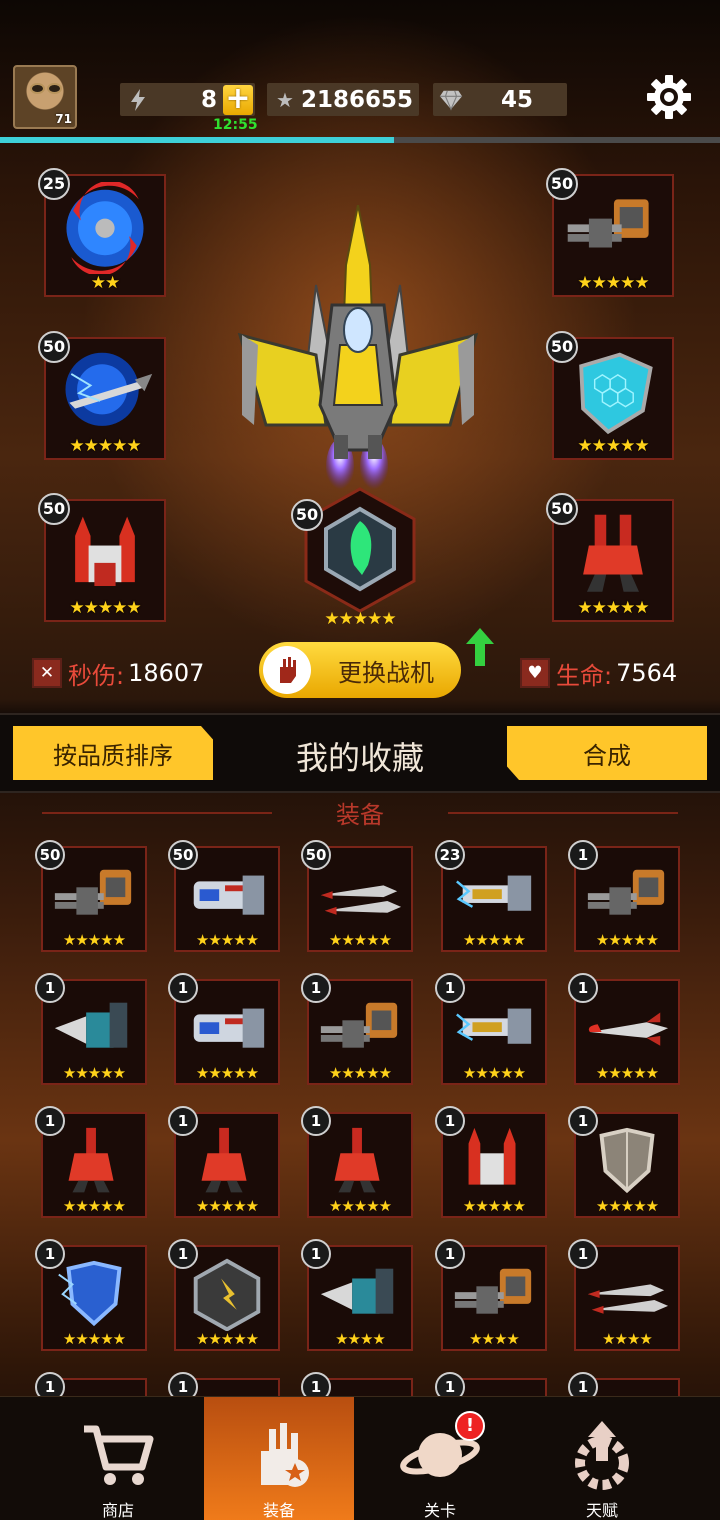  I want to click on equipment-icon, so click(285, 1455).